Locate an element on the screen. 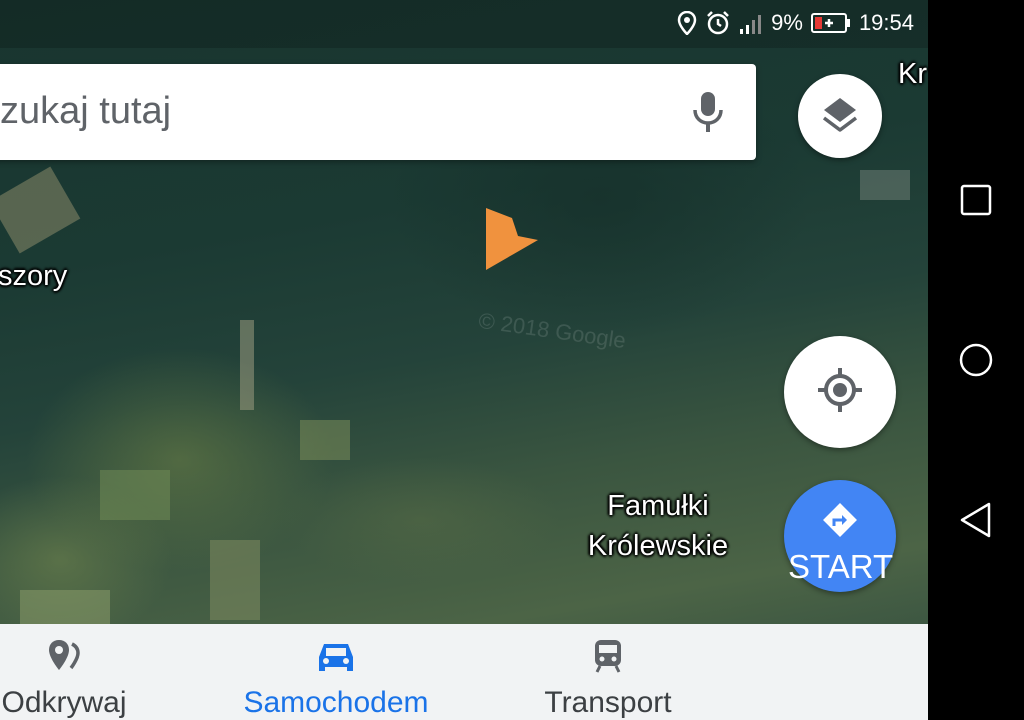  home-icon is located at coordinates (976, 360).